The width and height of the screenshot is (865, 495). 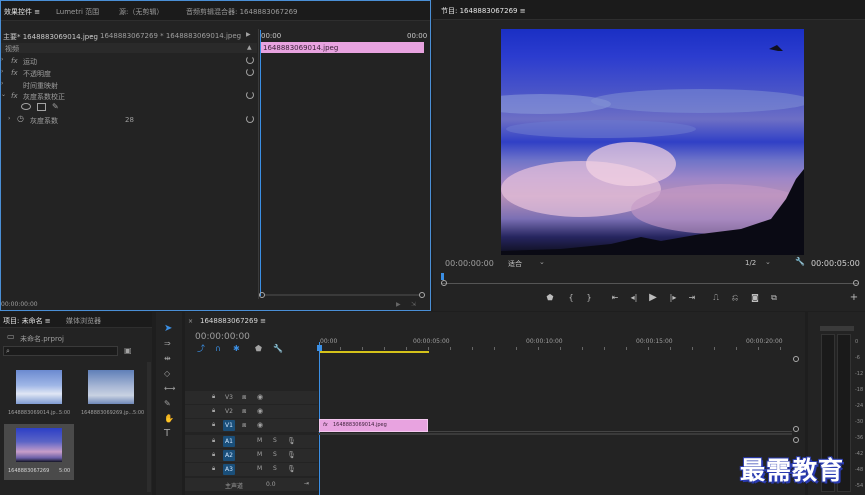 What do you see at coordinates (735, 298) in the screenshot?
I see `extract-icon: ⎌` at bounding box center [735, 298].